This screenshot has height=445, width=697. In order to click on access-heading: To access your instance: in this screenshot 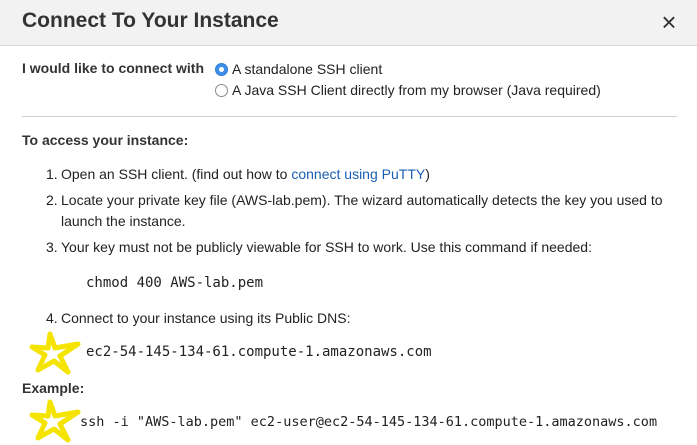, I will do `click(105, 140)`.